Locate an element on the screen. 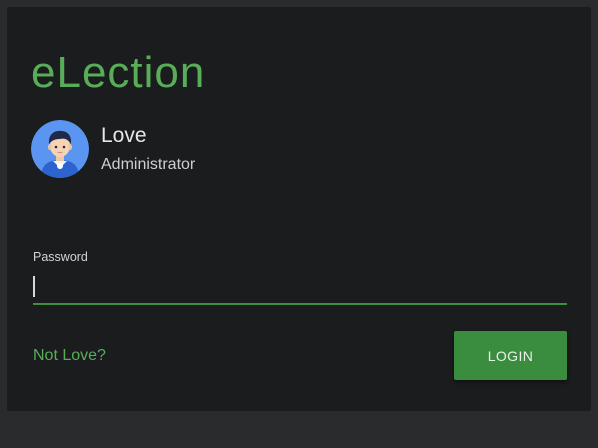  password-input is located at coordinates (300, 288).